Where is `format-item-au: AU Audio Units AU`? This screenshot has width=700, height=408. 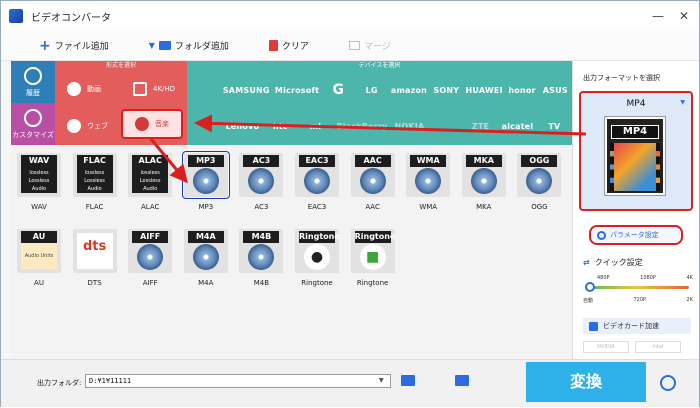
format-item-au: AU Audio Units AU is located at coordinates (39, 260).